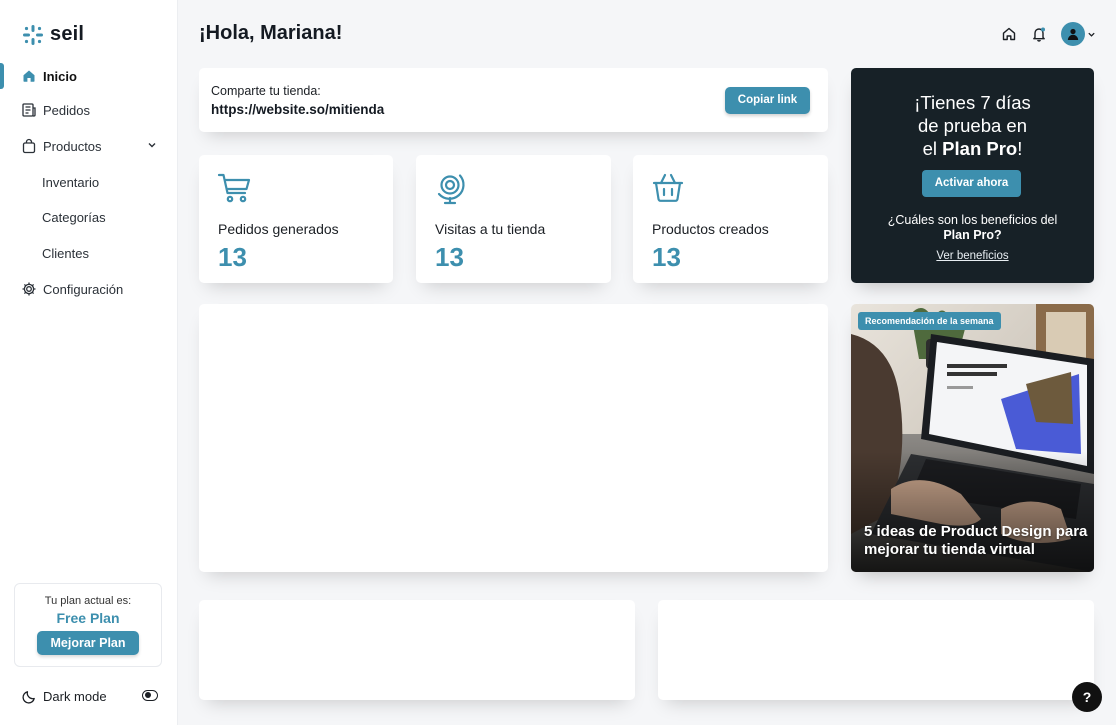 This screenshot has width=1116, height=725. I want to click on sidebar-item-label: Configuración, so click(83, 289).